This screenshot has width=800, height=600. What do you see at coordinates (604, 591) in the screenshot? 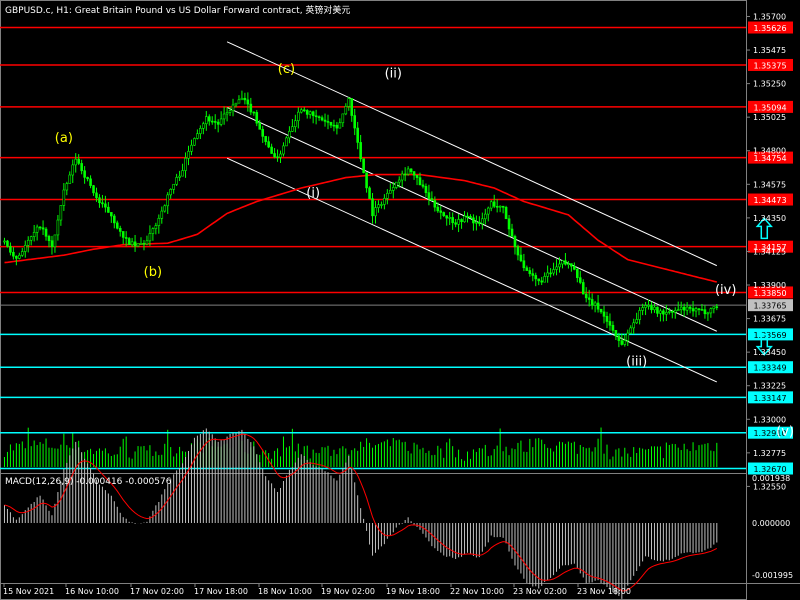
I see `x-tick-label: 23 Nov 18:00` at bounding box center [604, 591].